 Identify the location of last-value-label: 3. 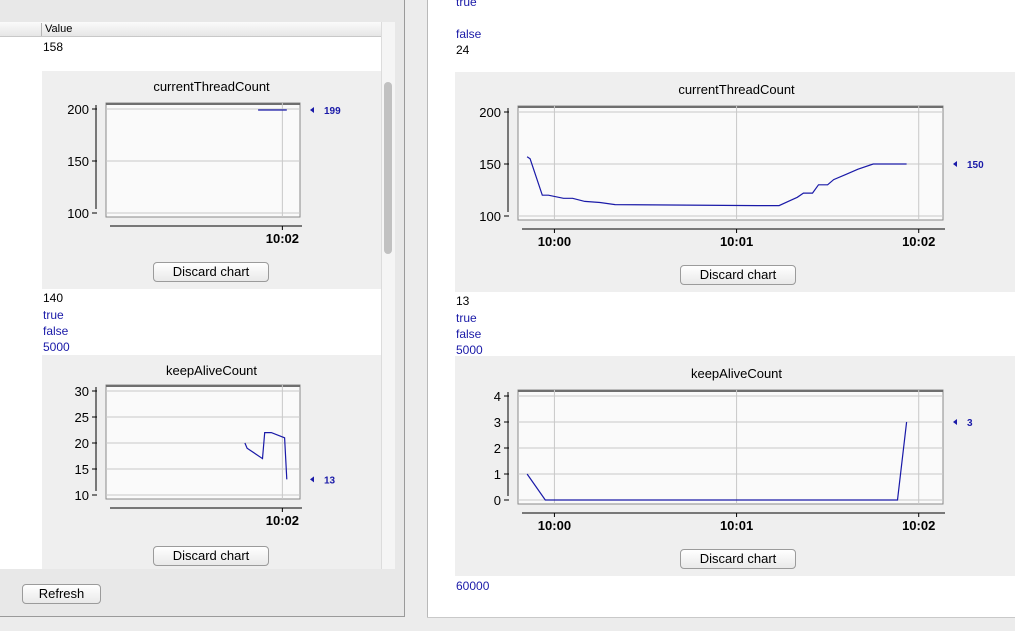
(970, 423).